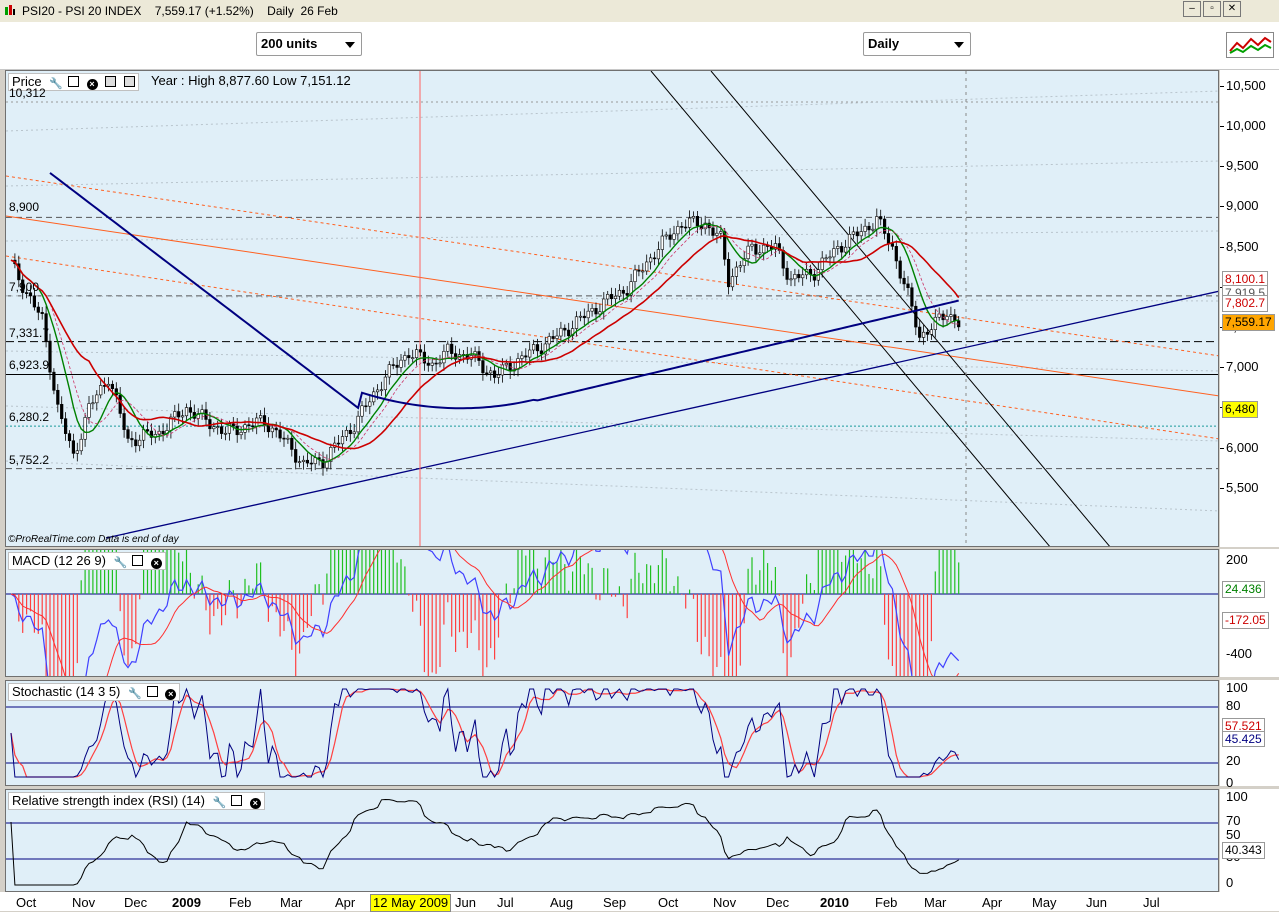  What do you see at coordinates (309, 44) in the screenshot?
I see `units-select: 200 units` at bounding box center [309, 44].